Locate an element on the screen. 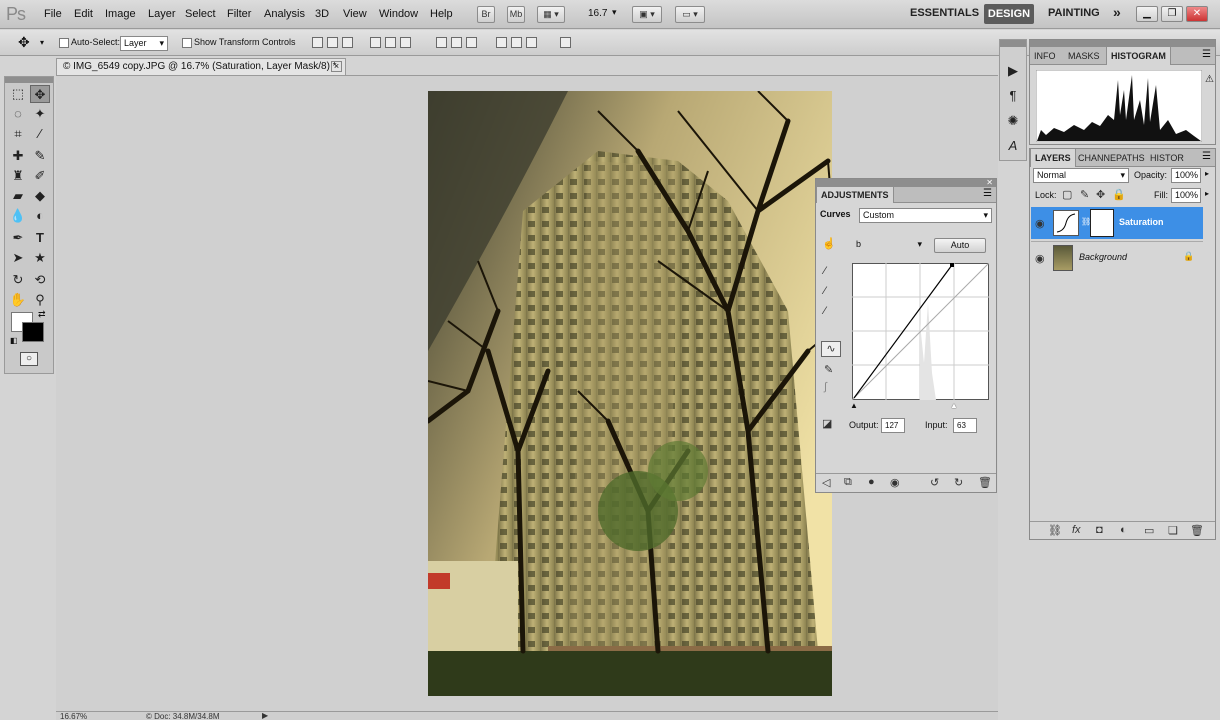 Image resolution: width=1220 pixels, height=720 pixels. auto-align-icon is located at coordinates (565, 42).